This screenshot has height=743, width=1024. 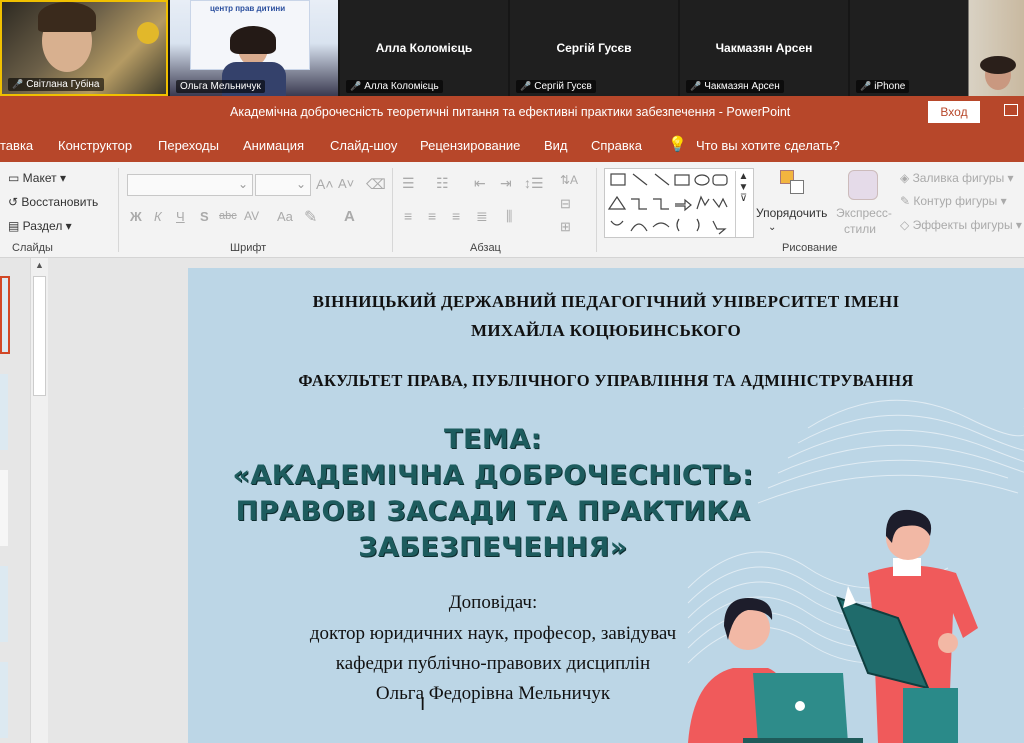 What do you see at coordinates (493, 475) in the screenshot?
I see `slide-title-line-1: «АКАДЕМІЧНА ДОБРОЧЕСНІСТЬ:` at bounding box center [493, 475].